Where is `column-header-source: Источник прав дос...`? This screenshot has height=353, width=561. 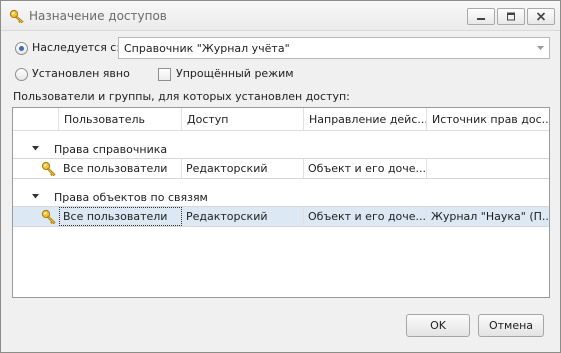
column-header-source: Источник прав дос... is located at coordinates (488, 119).